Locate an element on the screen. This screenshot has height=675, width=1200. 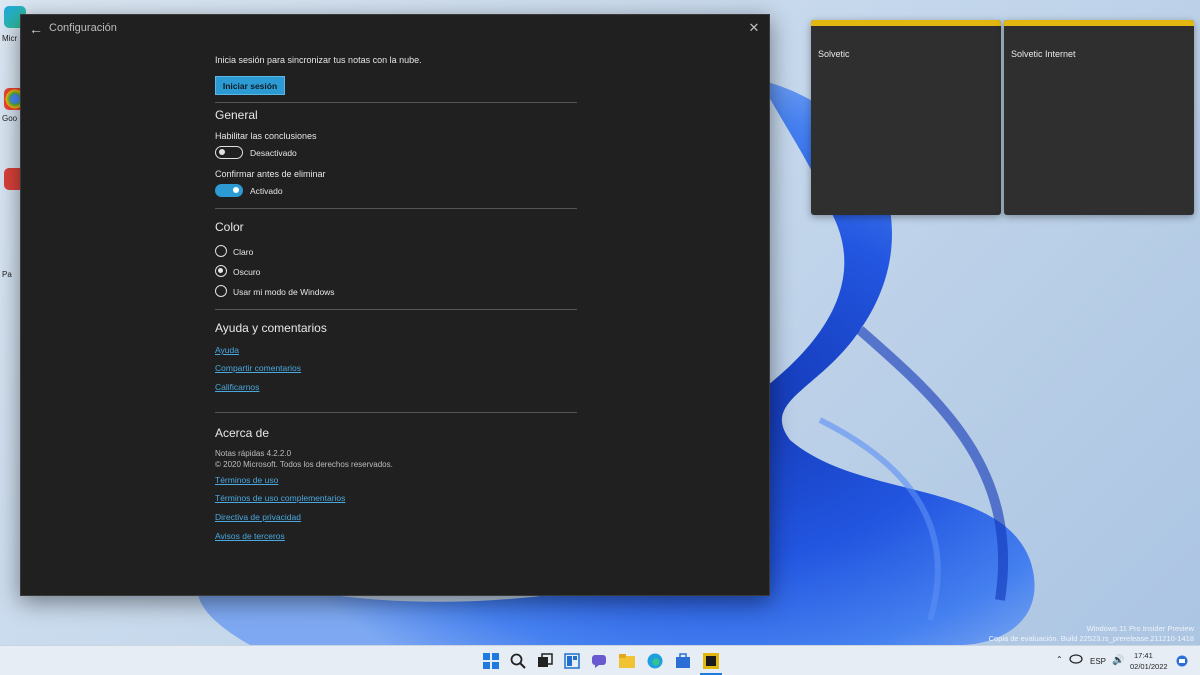
confirm-delete-label: Confirmar antes de eliminar is located at coordinates (270, 174).